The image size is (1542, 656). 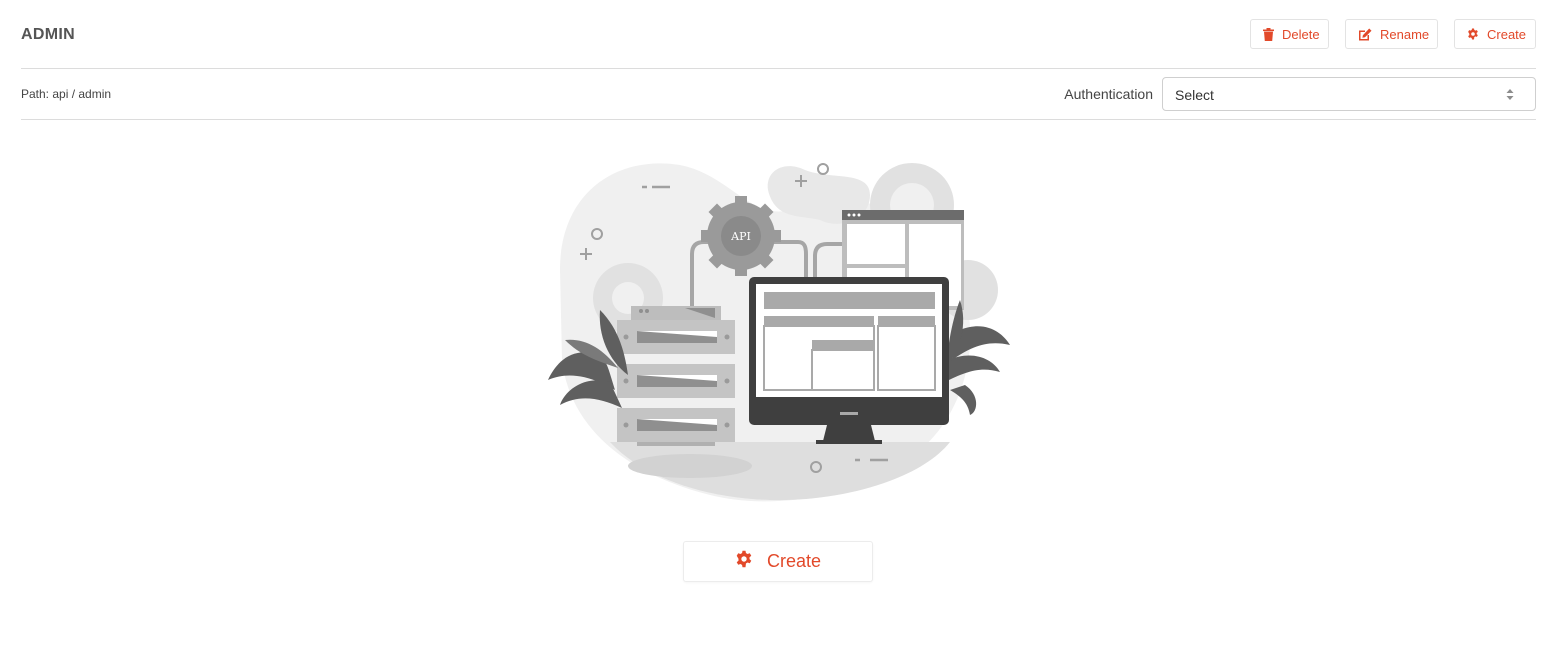 What do you see at coordinates (1268, 34) in the screenshot?
I see `trash-icon` at bounding box center [1268, 34].